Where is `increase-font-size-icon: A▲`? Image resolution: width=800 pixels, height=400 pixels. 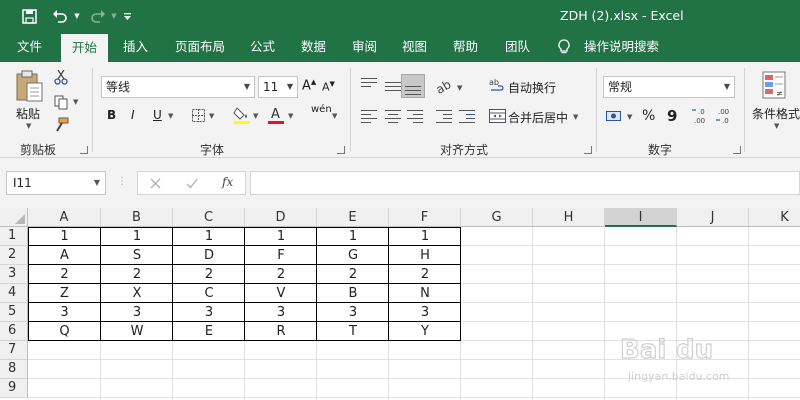 increase-font-size-icon: A▲ is located at coordinates (309, 85).